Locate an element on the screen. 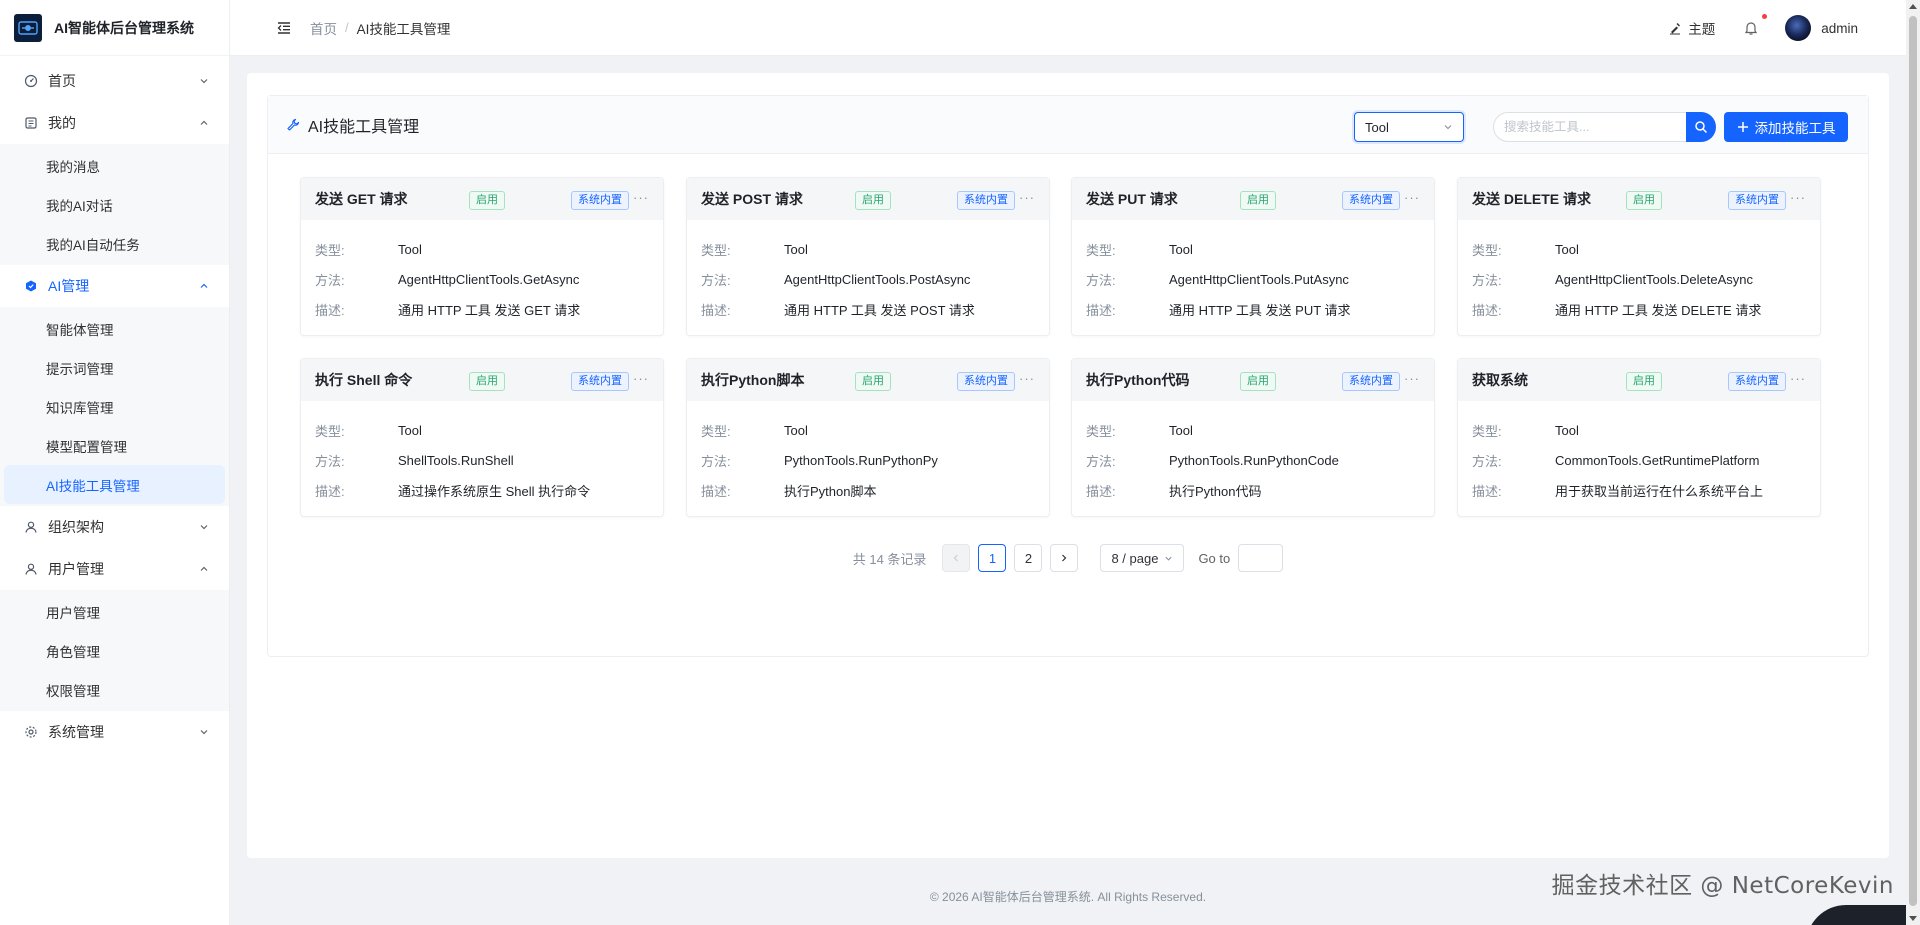 This screenshot has height=925, width=1920. scrollbar is located at coordinates (1913, 462).